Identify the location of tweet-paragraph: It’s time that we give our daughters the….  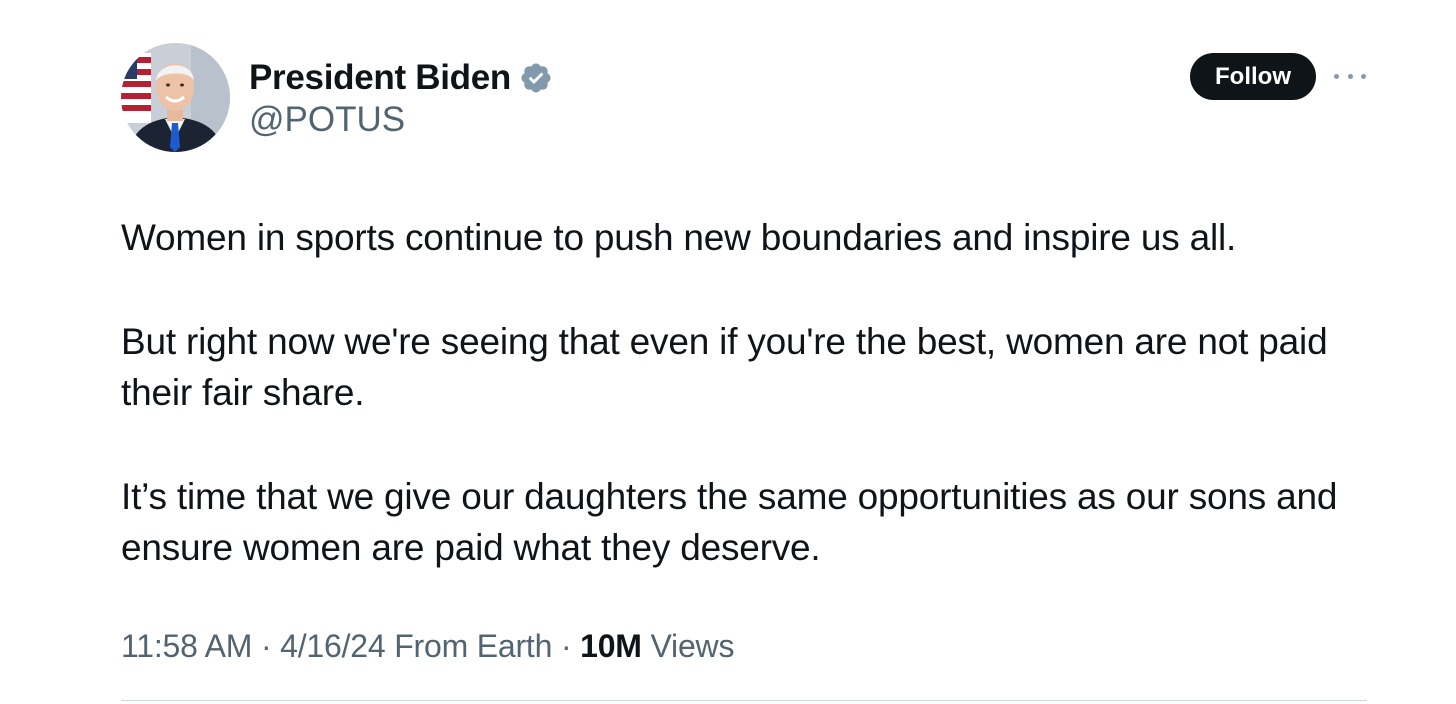
(729, 522).